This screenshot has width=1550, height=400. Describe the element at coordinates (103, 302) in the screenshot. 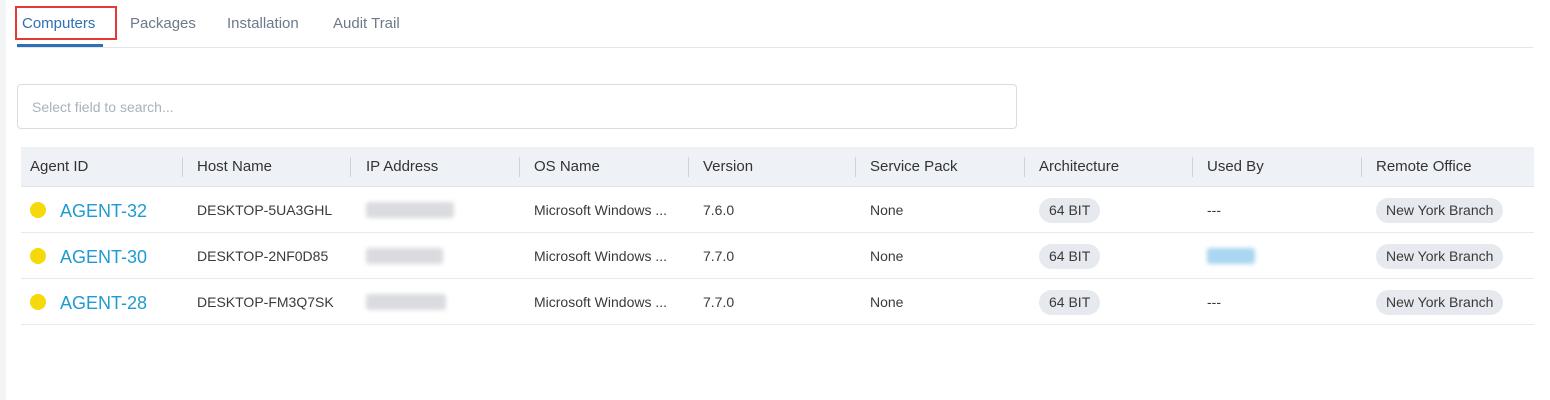

I see `agent-id-link: AGENT-28` at that location.